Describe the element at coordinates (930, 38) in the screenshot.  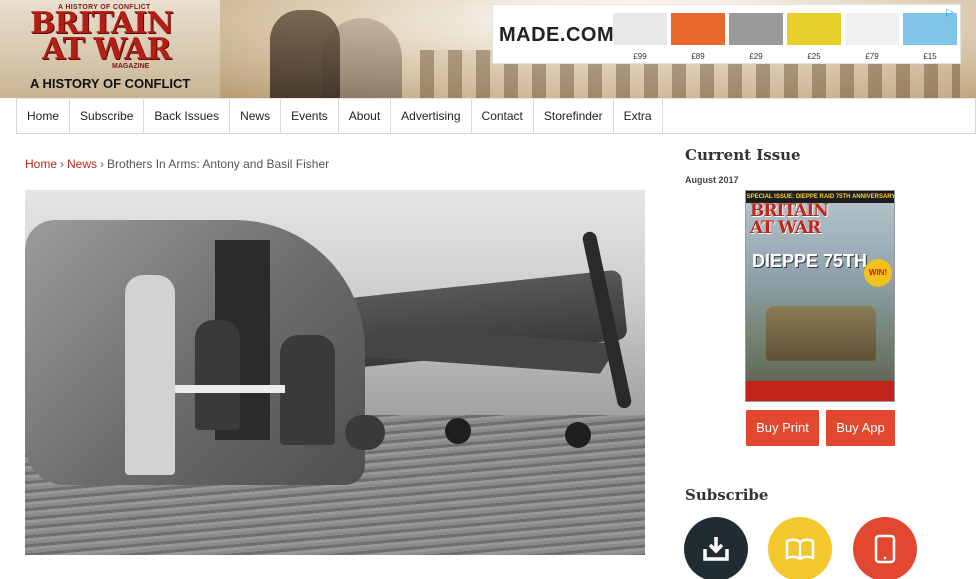
I see `ad-product: £15` at that location.